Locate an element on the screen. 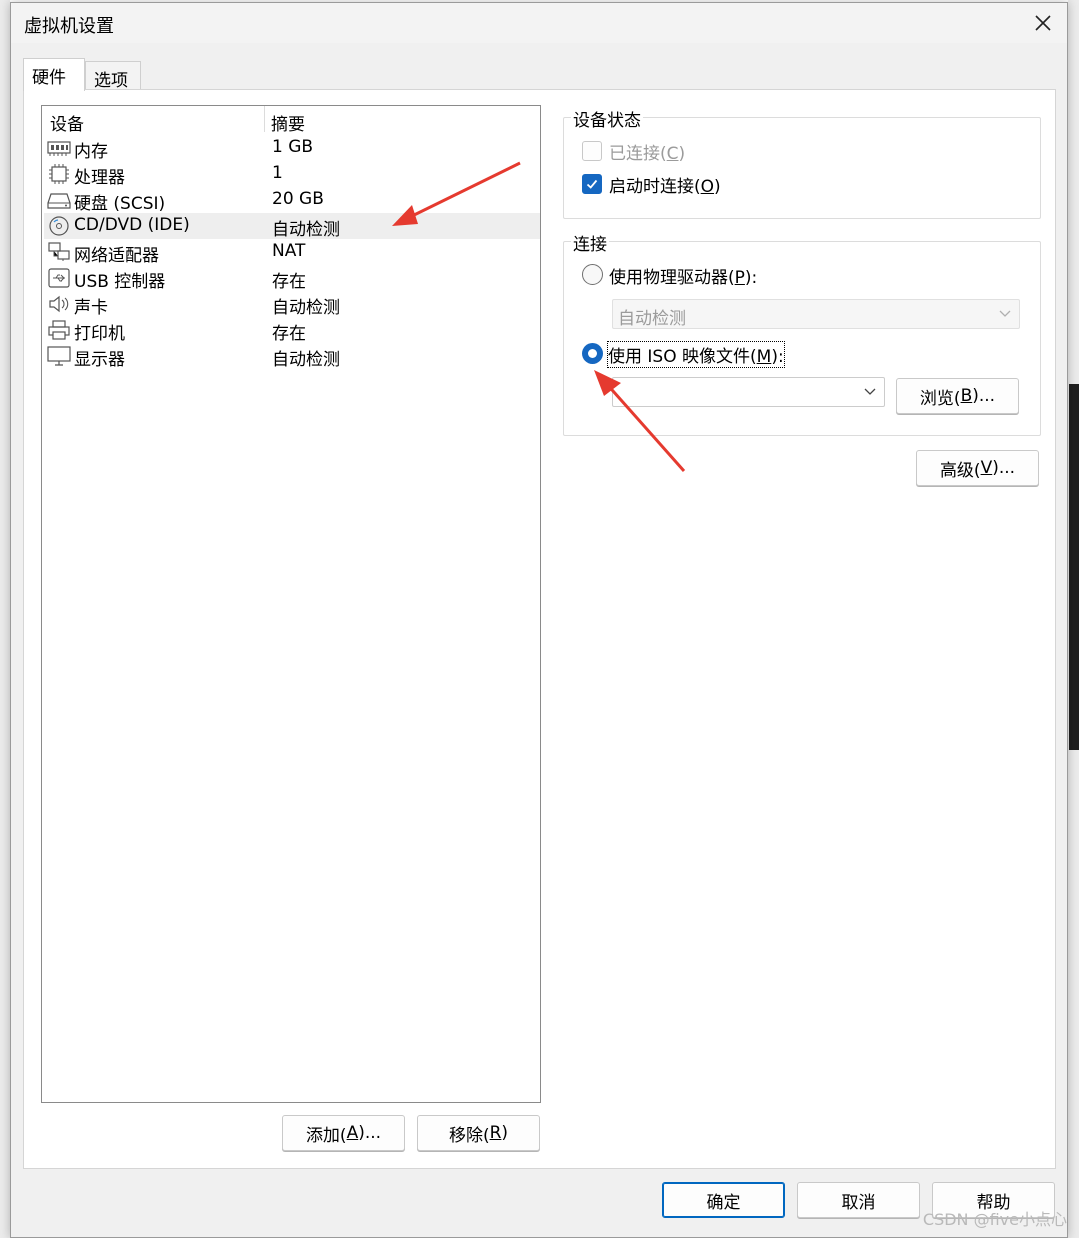 This screenshot has height=1238, width=1079. connected-checkbox is located at coordinates (592, 151).